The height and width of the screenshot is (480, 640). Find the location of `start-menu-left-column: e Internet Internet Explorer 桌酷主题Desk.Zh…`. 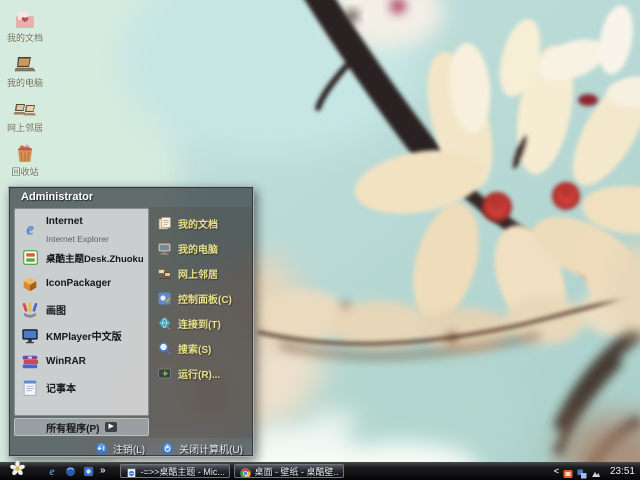

start-menu-left-column: e Internet Internet Explorer 桌酷主题Desk.Zh… is located at coordinates (79, 322).